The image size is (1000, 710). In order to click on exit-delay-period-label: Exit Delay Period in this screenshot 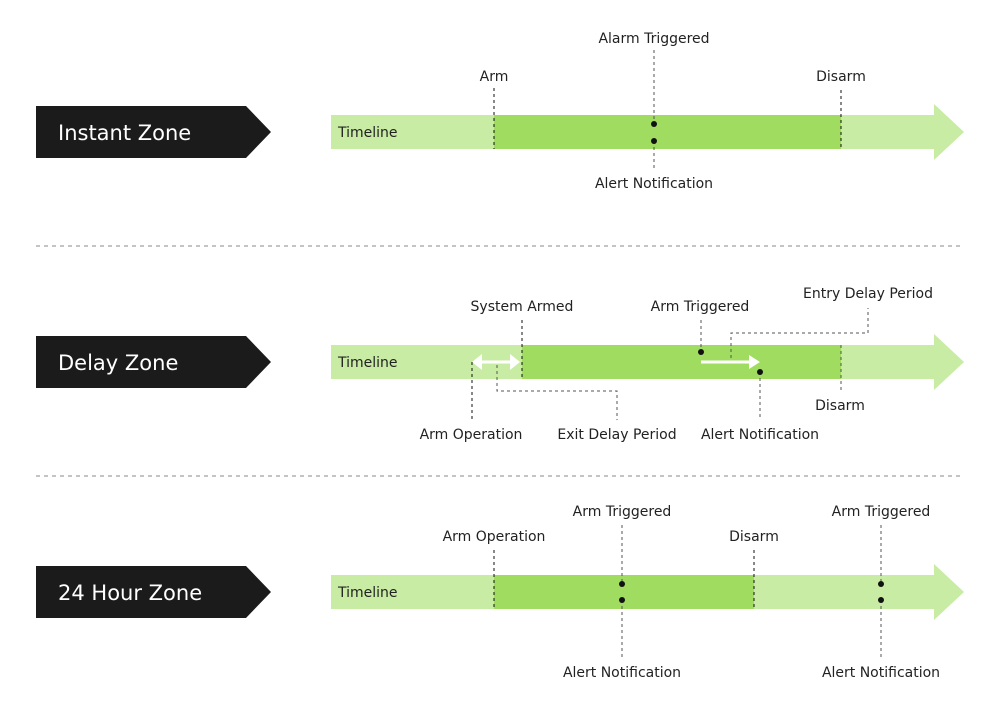, I will do `click(616, 435)`.